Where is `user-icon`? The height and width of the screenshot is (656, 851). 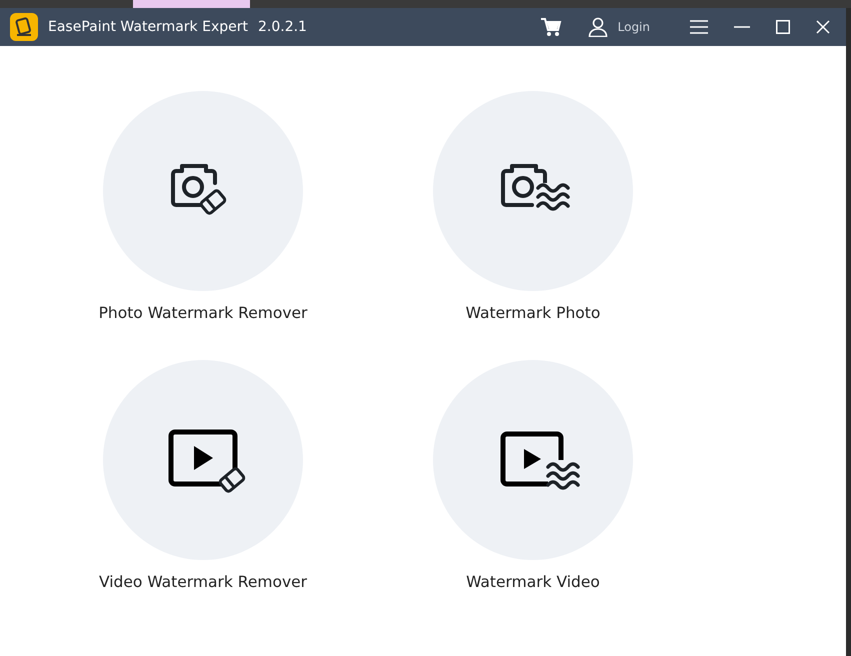 user-icon is located at coordinates (598, 27).